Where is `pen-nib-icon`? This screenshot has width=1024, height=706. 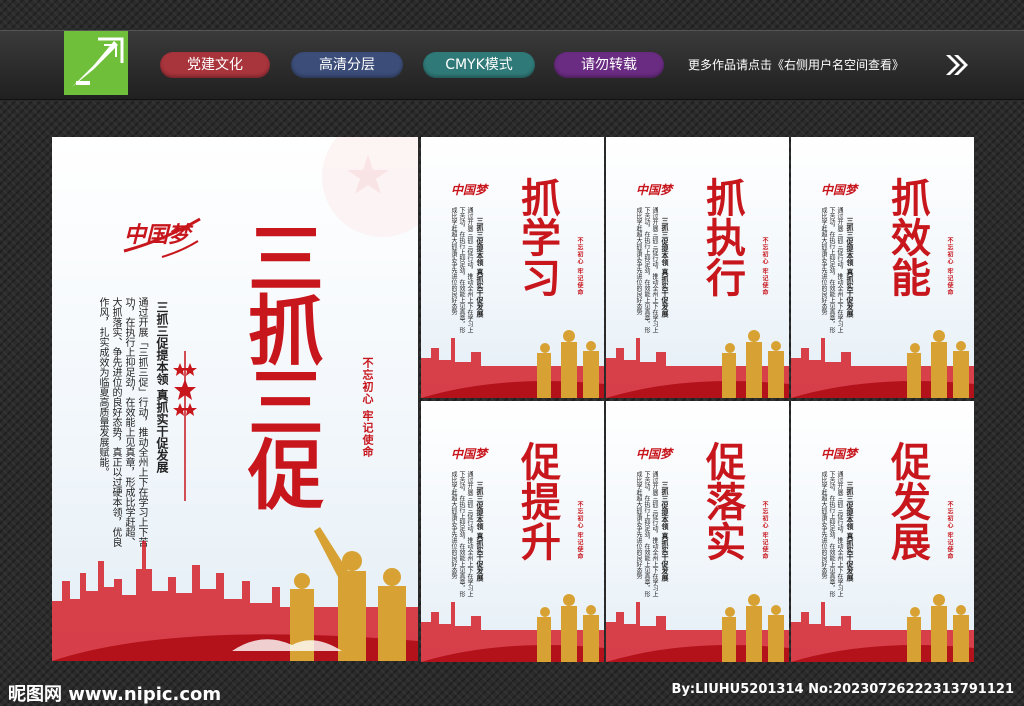 pen-nib-icon is located at coordinates (96, 63).